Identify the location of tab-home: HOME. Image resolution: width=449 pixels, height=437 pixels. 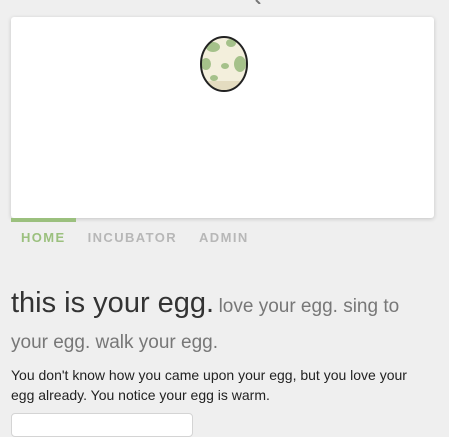
(43, 235).